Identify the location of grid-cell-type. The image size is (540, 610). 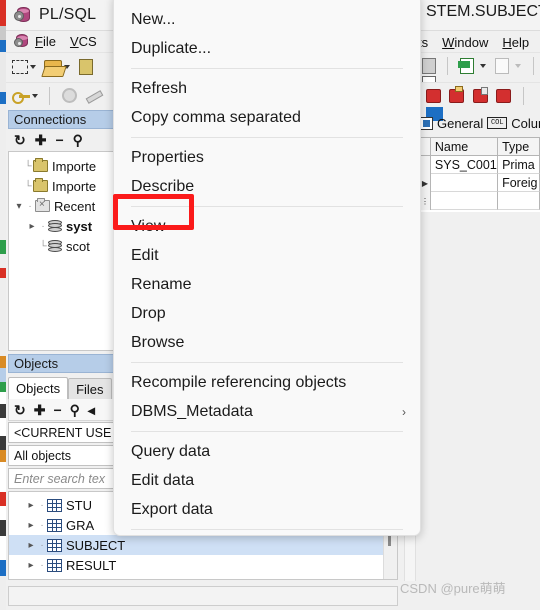
(519, 201).